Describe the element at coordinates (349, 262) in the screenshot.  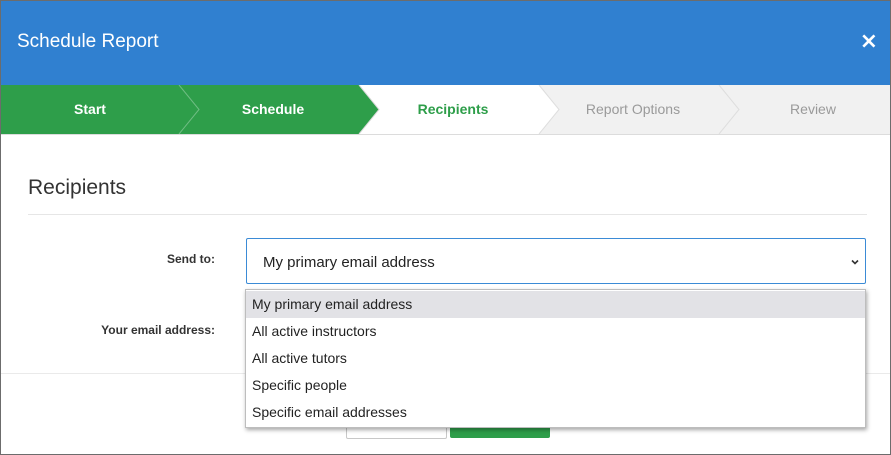
I see `send-to-select-value: My primary email address` at that location.